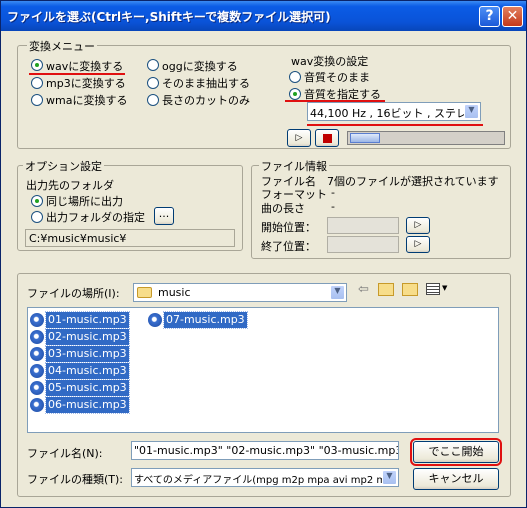 The width and height of the screenshot is (527, 508). What do you see at coordinates (37, 65) in the screenshot?
I see `radio-wav` at bounding box center [37, 65].